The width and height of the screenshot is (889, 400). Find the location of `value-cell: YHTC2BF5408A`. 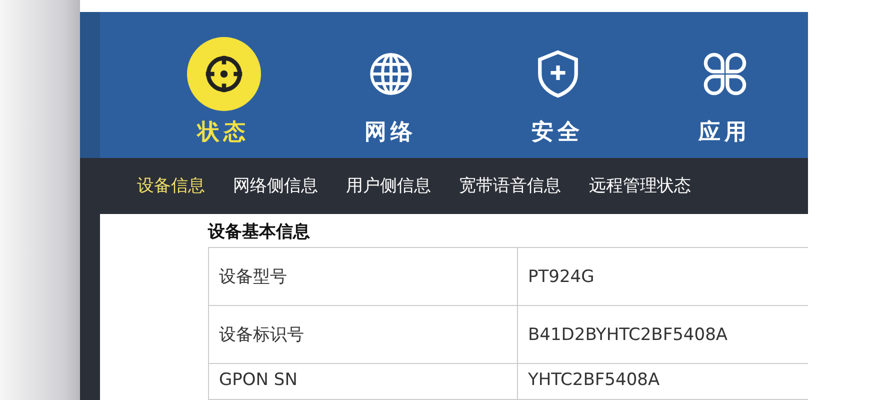

value-cell: YHTC2BF5408A is located at coordinates (663, 382).